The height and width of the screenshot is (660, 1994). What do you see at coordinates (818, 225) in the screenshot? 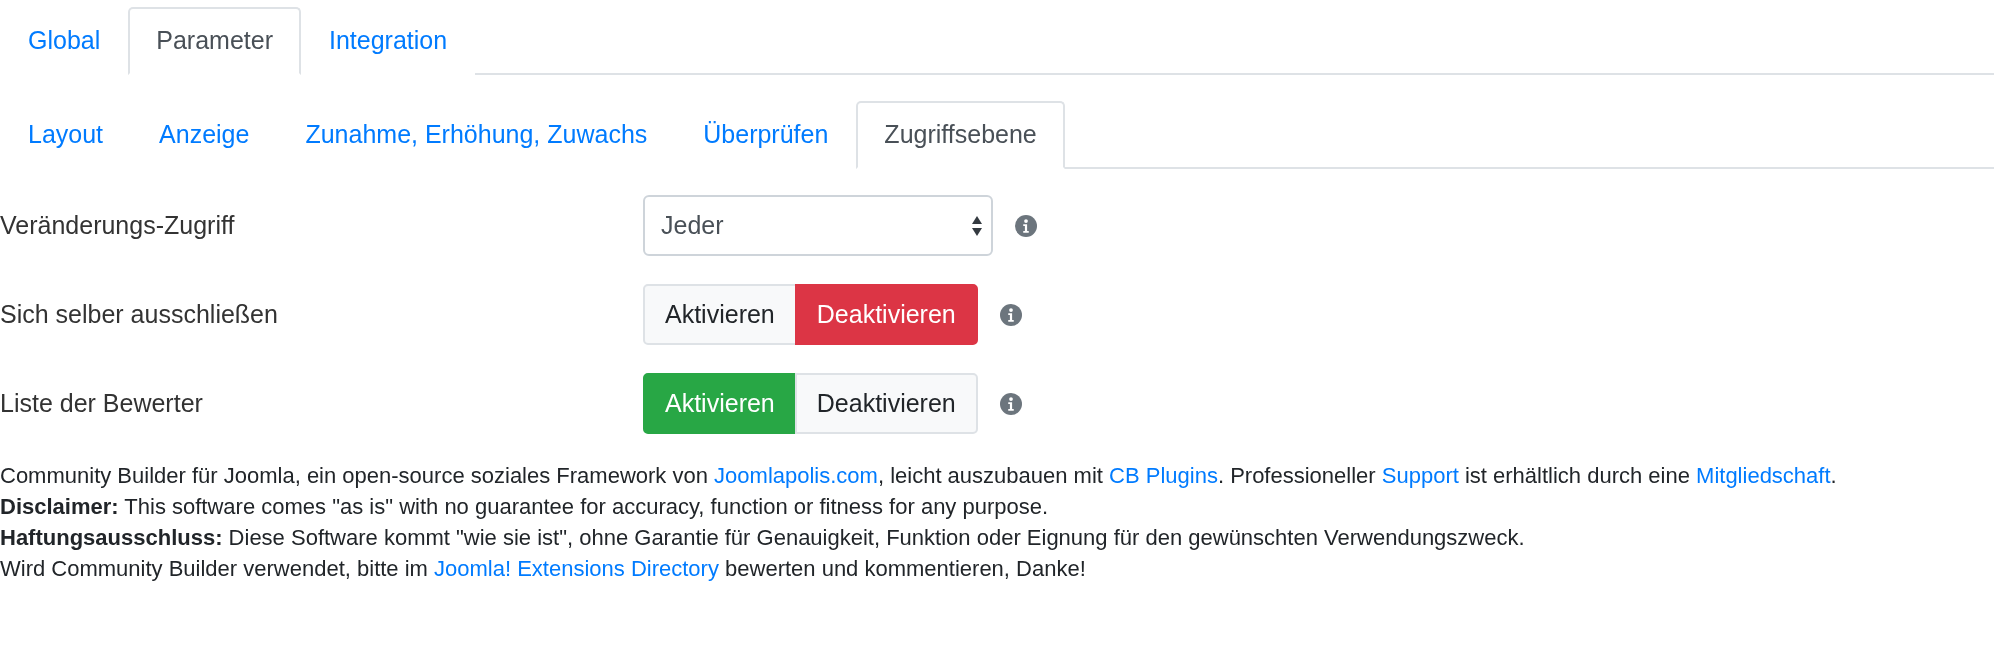
I see `select-field: Jeder` at bounding box center [818, 225].